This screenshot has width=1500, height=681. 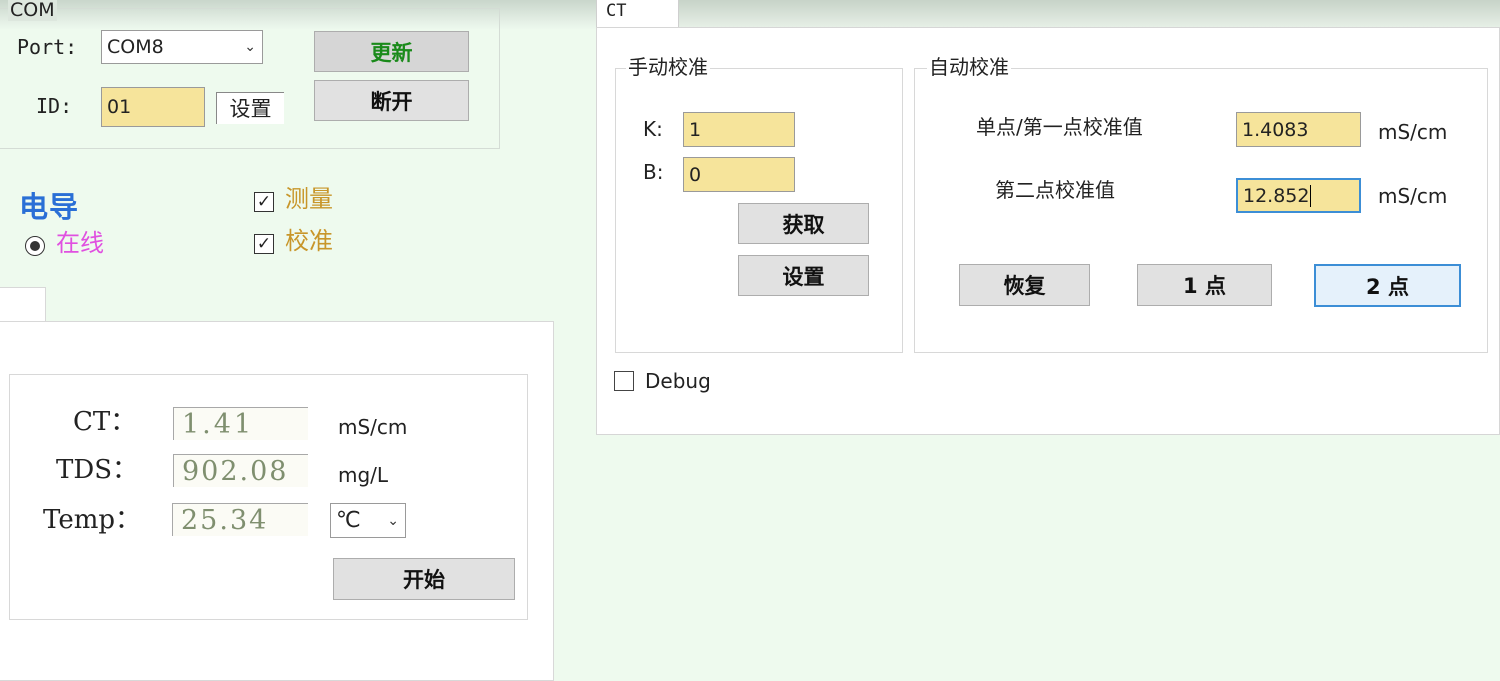 I want to click on ct-tab-label: CT, so click(x=616, y=11).